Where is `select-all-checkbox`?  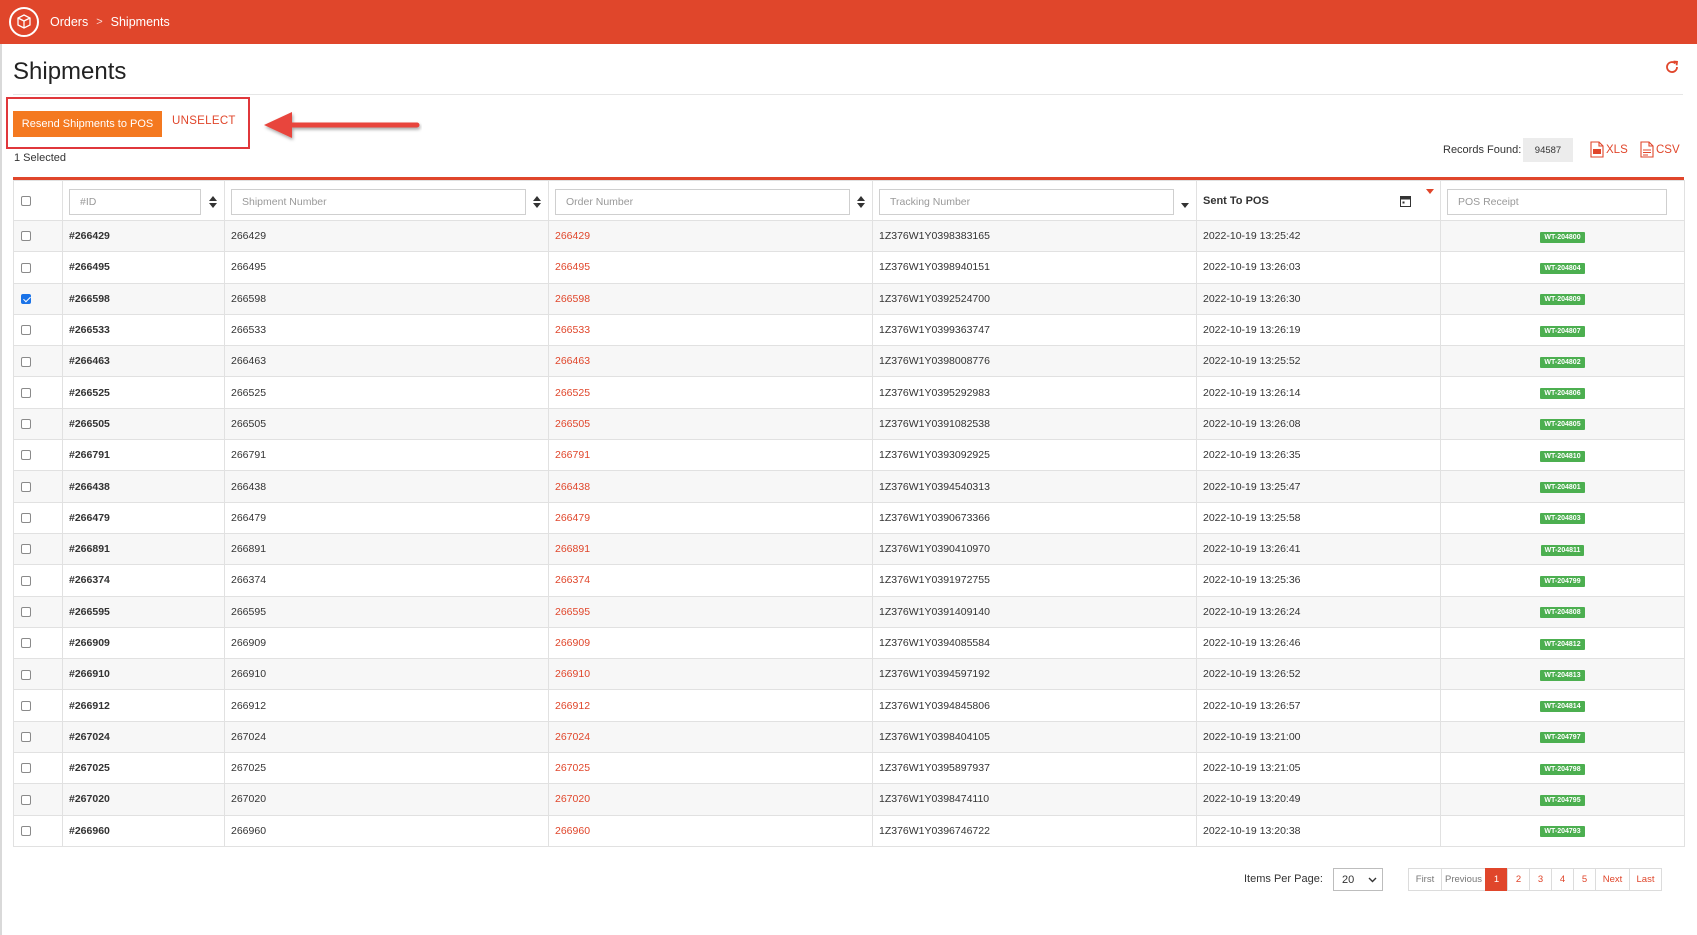 select-all-checkbox is located at coordinates (26, 200).